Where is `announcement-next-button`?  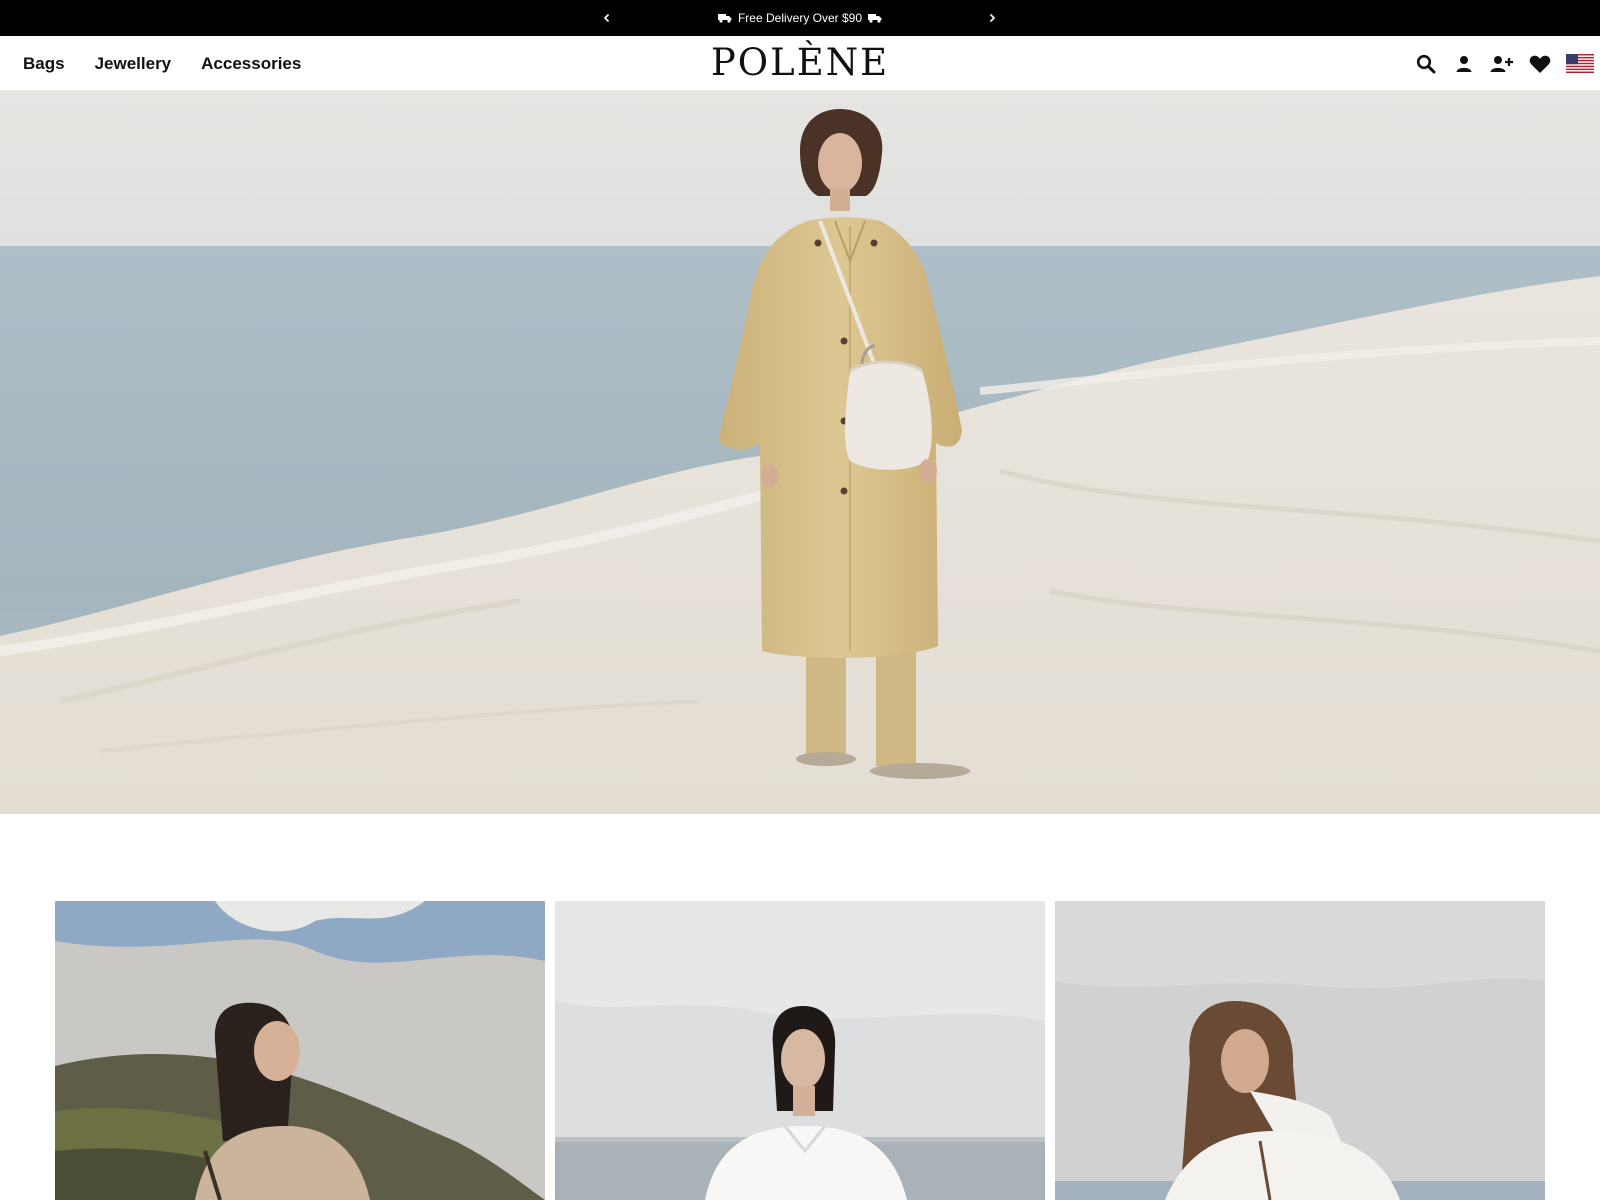 announcement-next-button is located at coordinates (992, 18).